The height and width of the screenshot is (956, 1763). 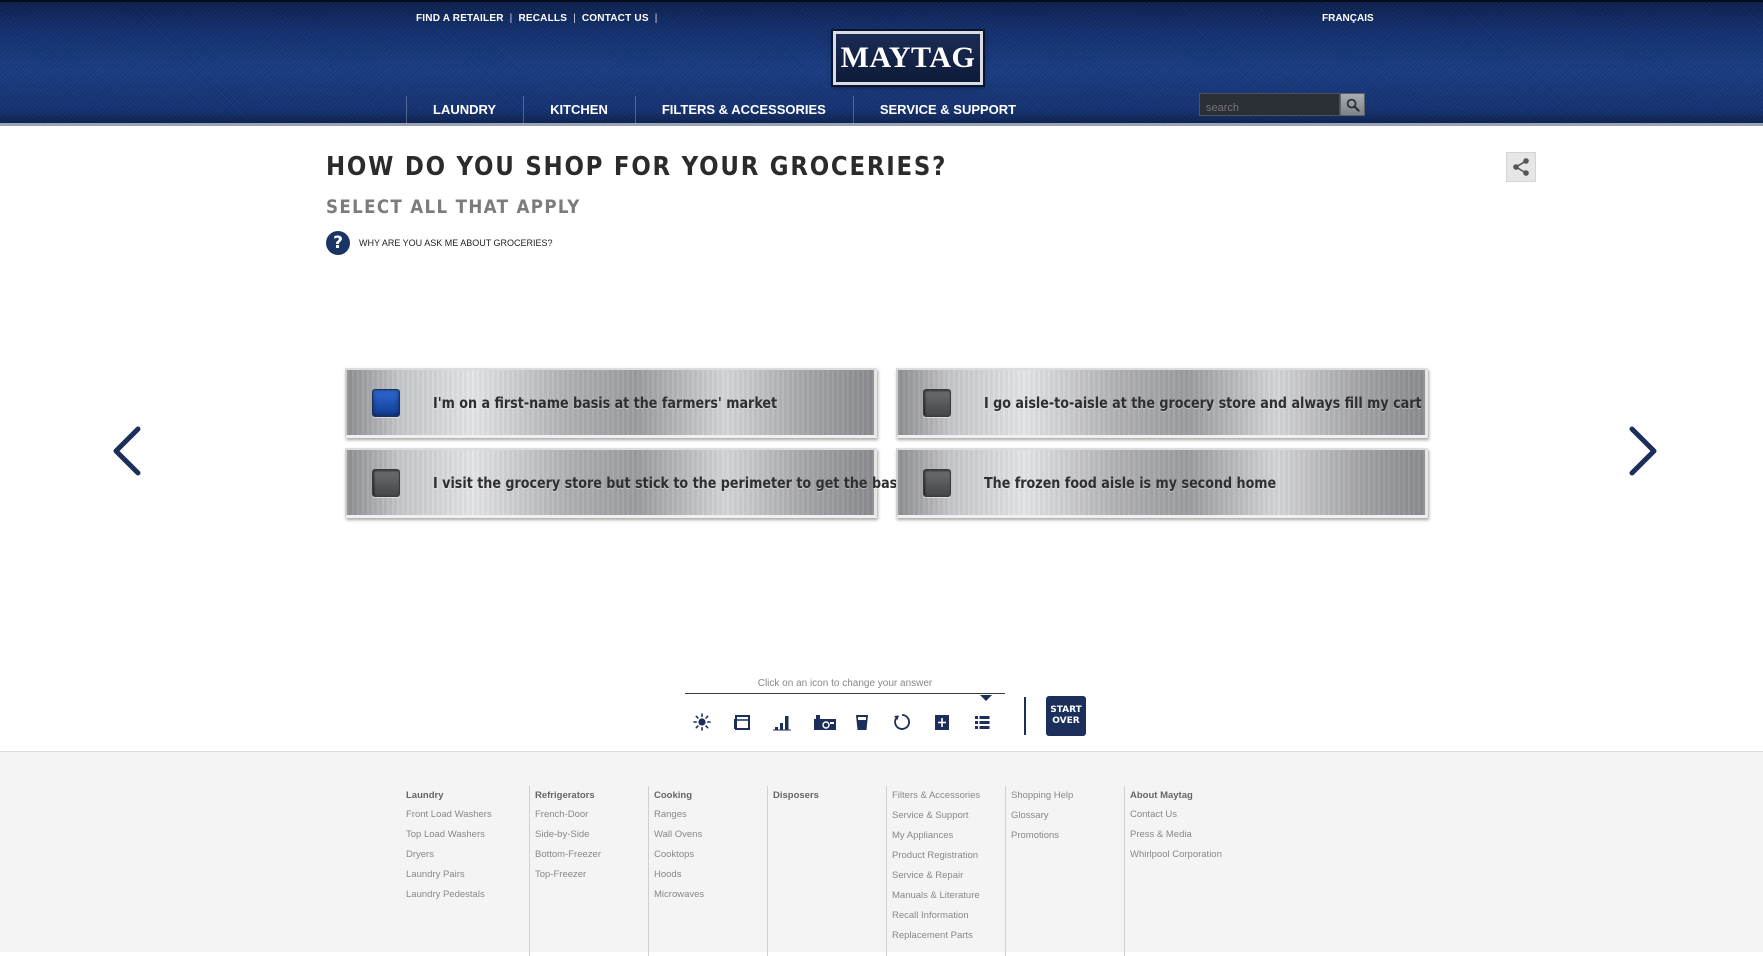 I want to click on footer-link: Service & Repair, so click(x=948, y=876).